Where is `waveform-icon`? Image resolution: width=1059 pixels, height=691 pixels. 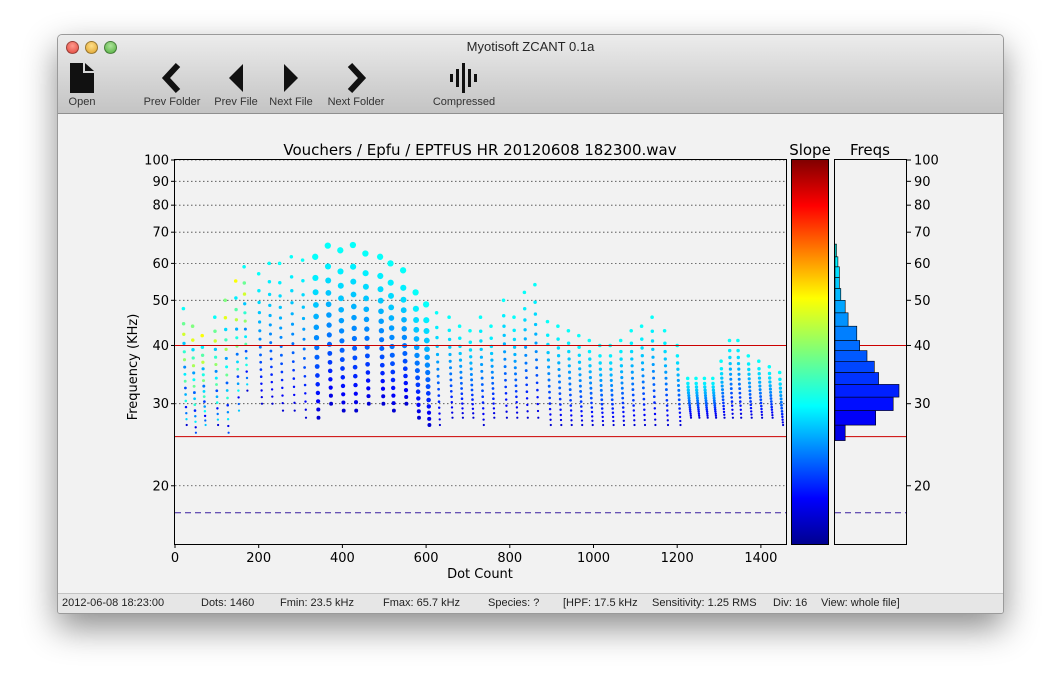
waveform-icon is located at coordinates (463, 78).